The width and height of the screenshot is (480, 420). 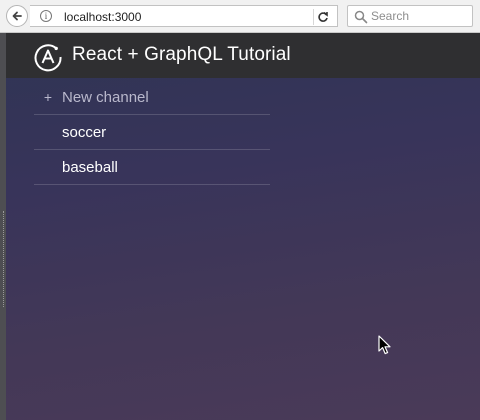 I want to click on channel-item-soccer: soccer, so click(x=152, y=132).